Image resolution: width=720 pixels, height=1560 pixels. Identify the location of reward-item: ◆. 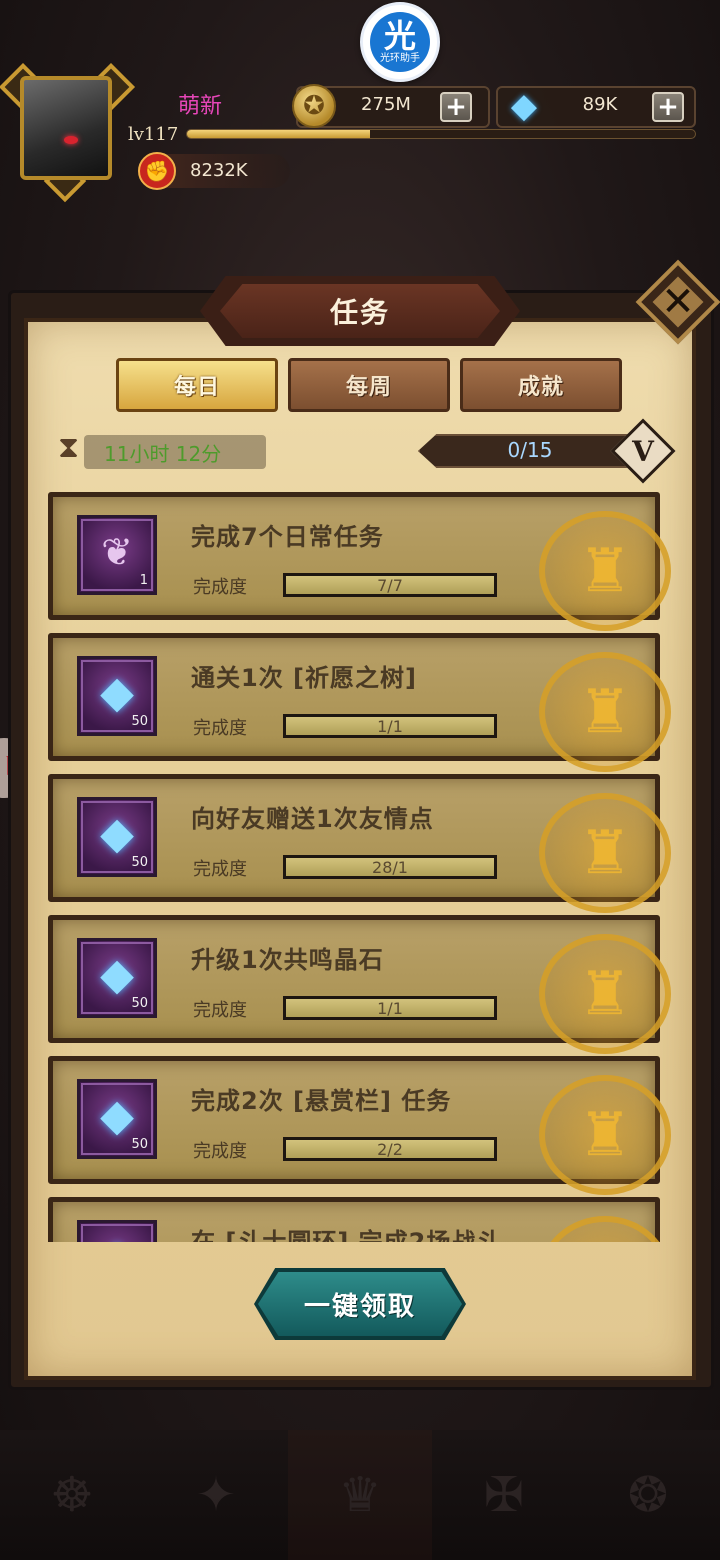
(117, 1231).